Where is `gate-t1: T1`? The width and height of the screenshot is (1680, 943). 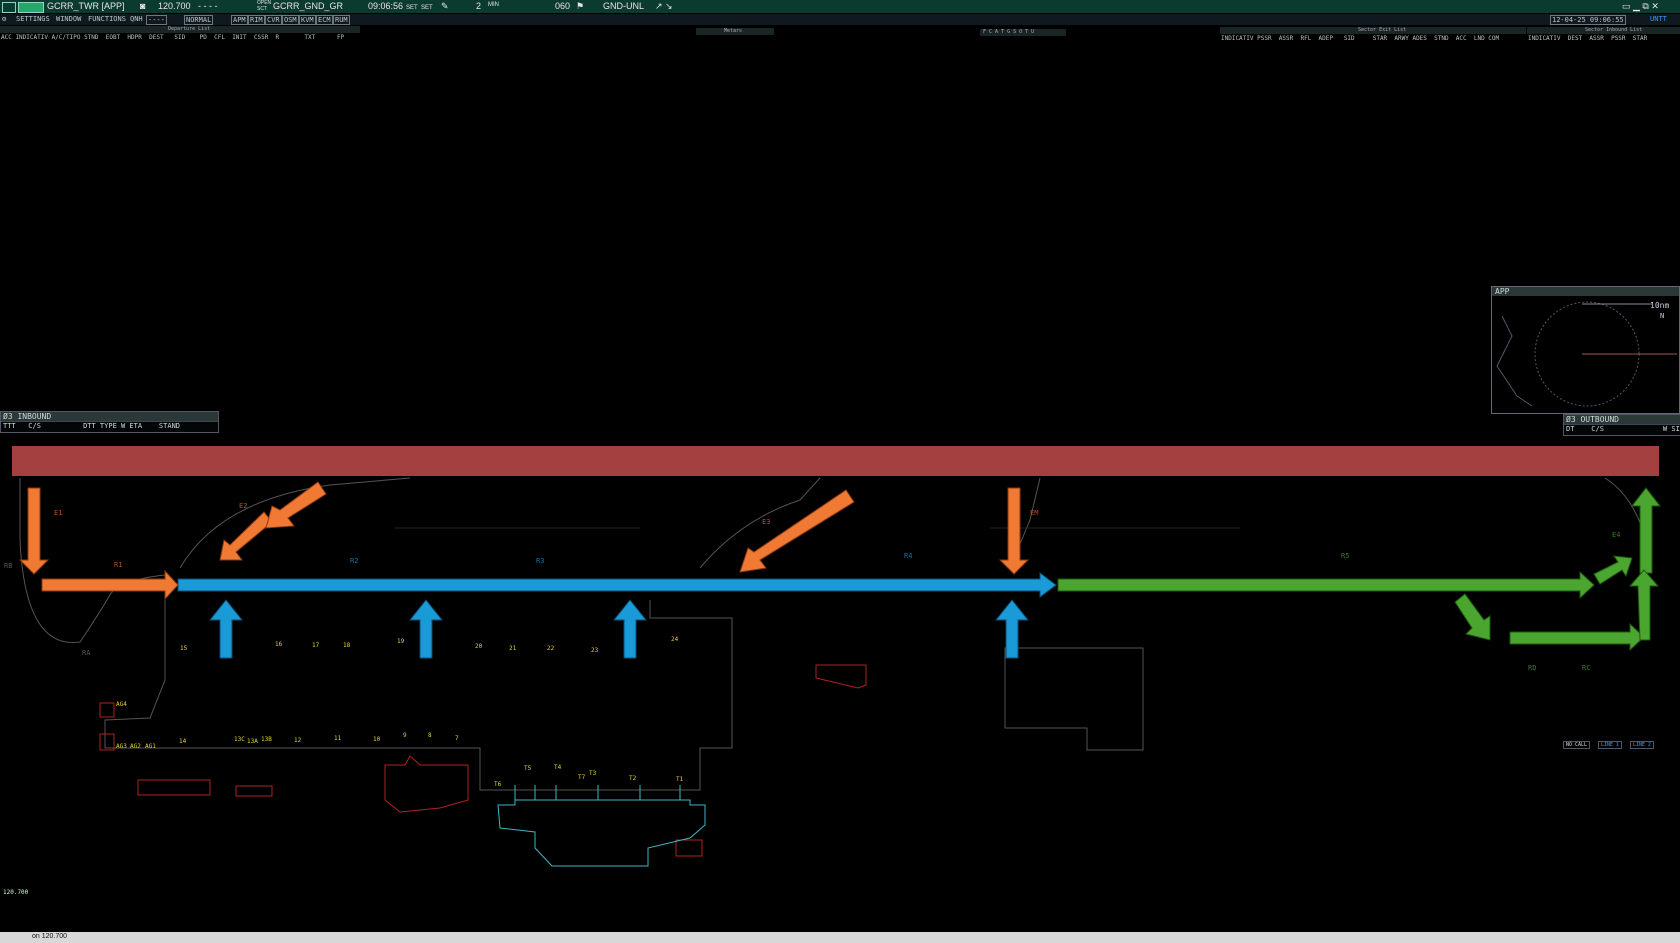
gate-t1: T1 is located at coordinates (680, 779).